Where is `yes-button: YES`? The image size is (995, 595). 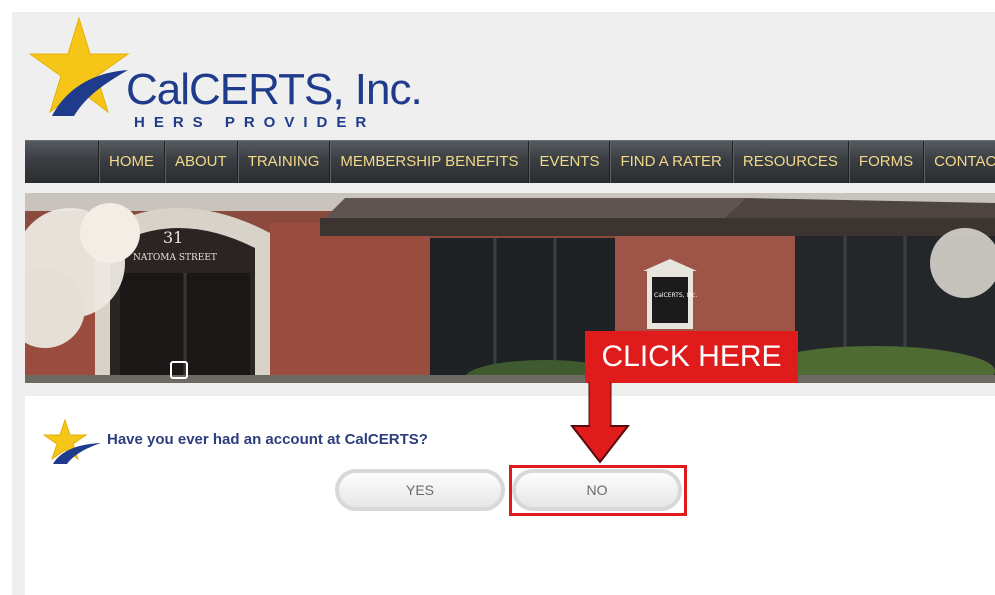
yes-button: YES is located at coordinates (420, 490).